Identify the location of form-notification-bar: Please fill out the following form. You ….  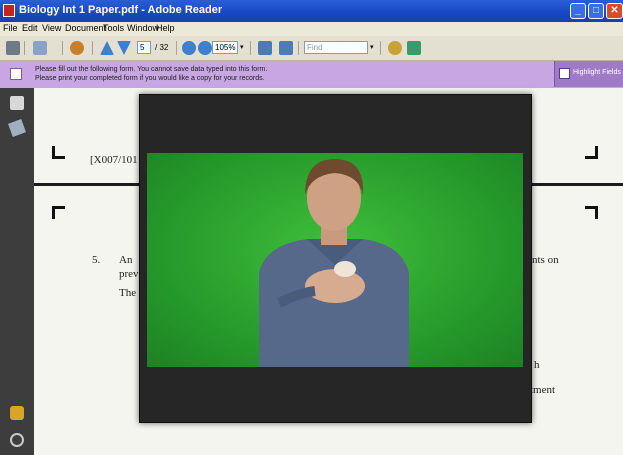
(311, 75).